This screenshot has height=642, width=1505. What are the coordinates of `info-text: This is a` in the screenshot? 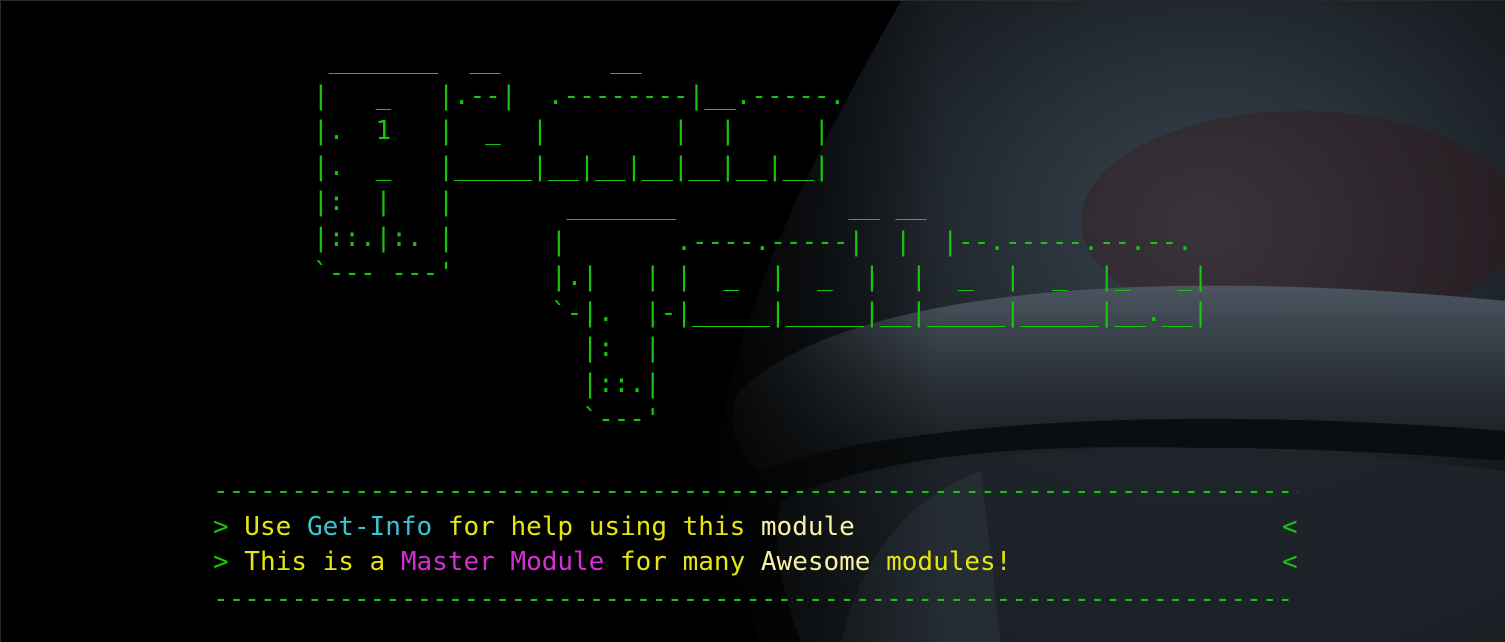 It's located at (314, 562).